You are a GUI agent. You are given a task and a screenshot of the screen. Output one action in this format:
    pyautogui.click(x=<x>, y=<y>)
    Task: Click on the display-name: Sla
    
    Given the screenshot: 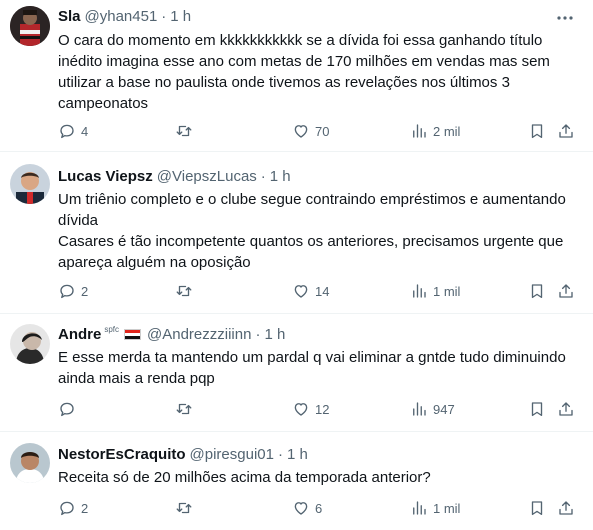 What is the action you would take?
    pyautogui.click(x=69, y=16)
    